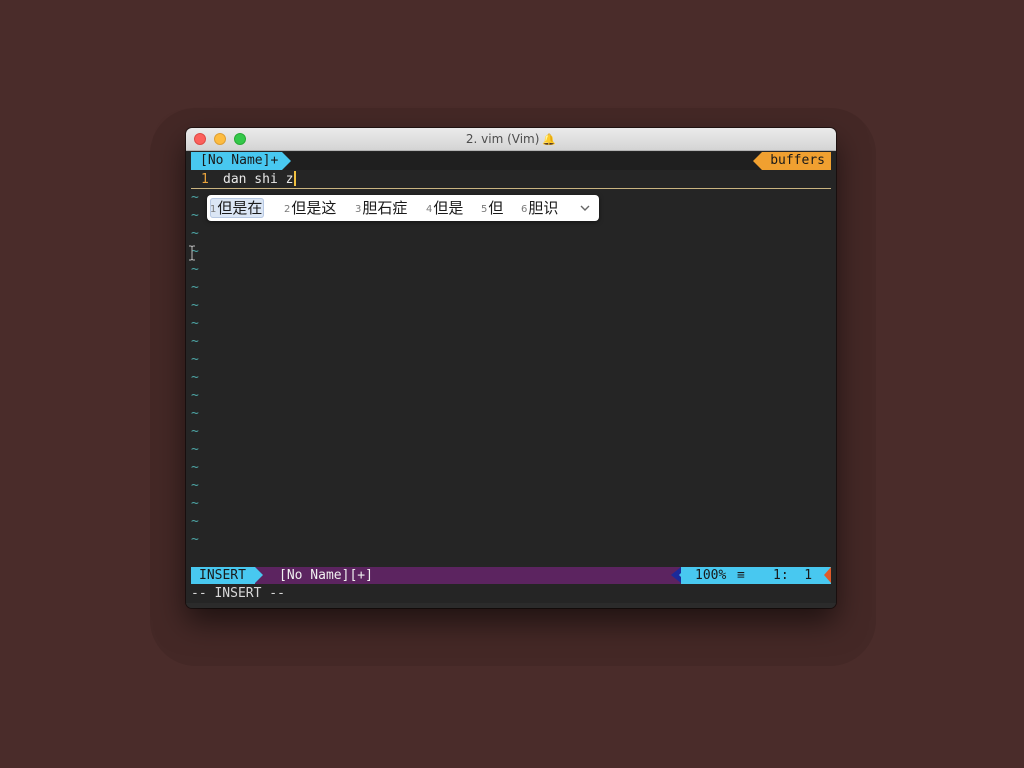 The height and width of the screenshot is (768, 1024). What do you see at coordinates (326, 575) in the screenshot?
I see `statusline-filename: [No Name][+]` at bounding box center [326, 575].